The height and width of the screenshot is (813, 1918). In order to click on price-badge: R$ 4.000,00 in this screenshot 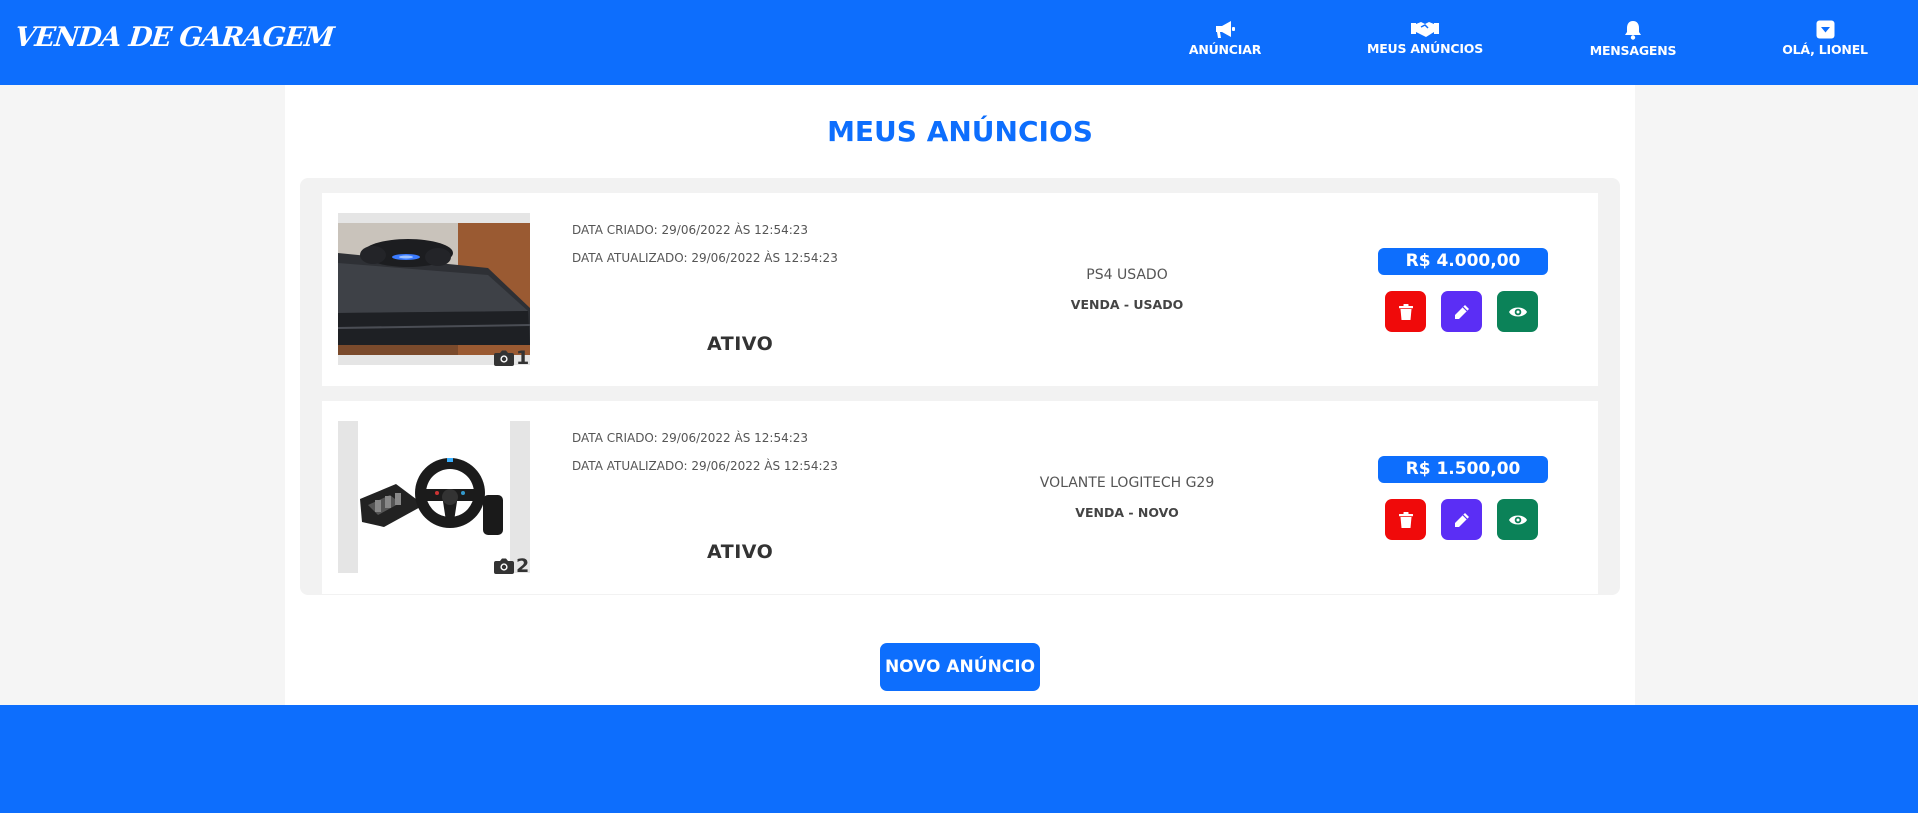, I will do `click(1463, 261)`.